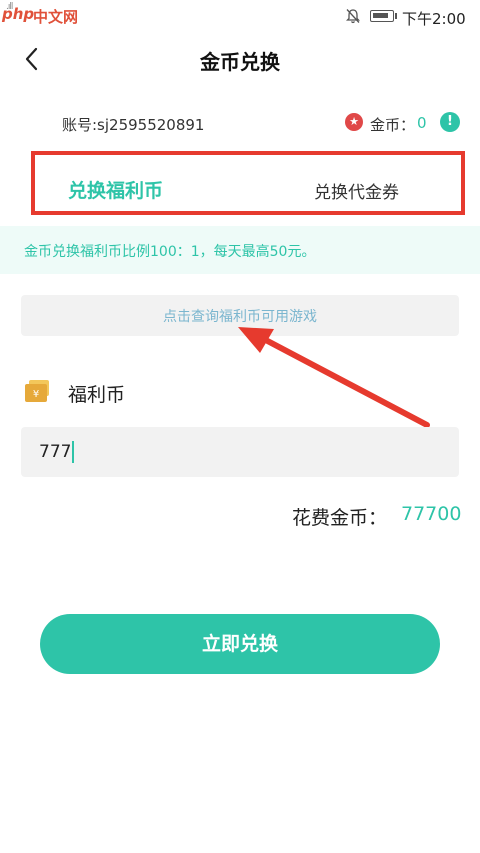  What do you see at coordinates (55, 452) in the screenshot?
I see `amount-input-value: 777` at bounding box center [55, 452].